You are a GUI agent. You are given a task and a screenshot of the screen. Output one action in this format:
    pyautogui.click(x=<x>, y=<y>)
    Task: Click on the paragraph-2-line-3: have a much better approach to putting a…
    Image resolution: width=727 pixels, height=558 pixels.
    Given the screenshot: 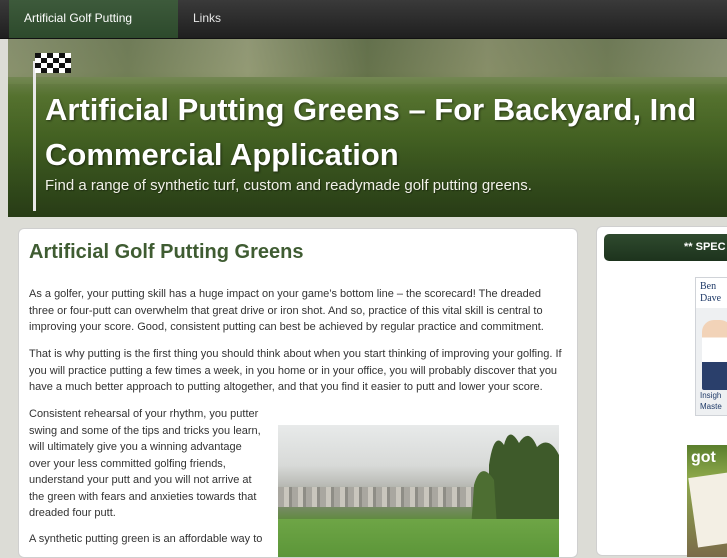 What is the action you would take?
    pyautogui.click(x=286, y=387)
    